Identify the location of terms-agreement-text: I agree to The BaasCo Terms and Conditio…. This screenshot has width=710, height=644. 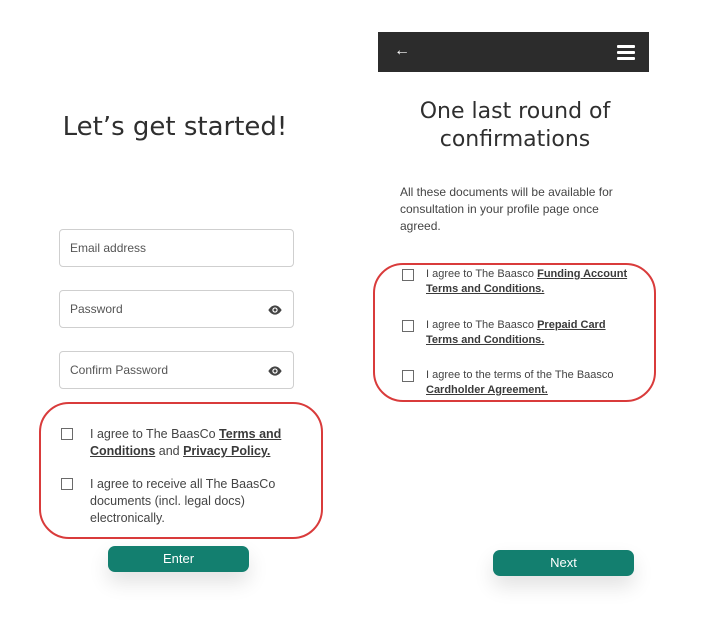
(192, 443).